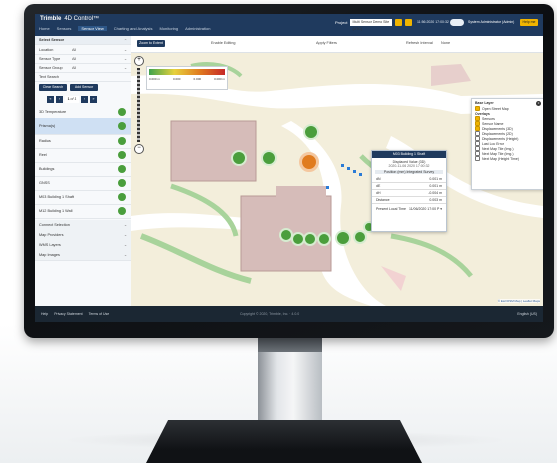  What do you see at coordinates (84, 87) in the screenshot?
I see `add-sensor-button: Add Sensor` at bounding box center [84, 87].